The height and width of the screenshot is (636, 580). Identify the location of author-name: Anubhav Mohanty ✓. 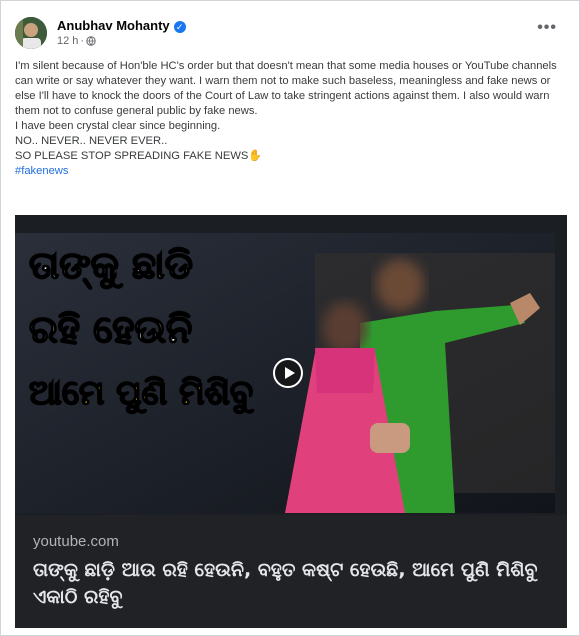
(121, 25).